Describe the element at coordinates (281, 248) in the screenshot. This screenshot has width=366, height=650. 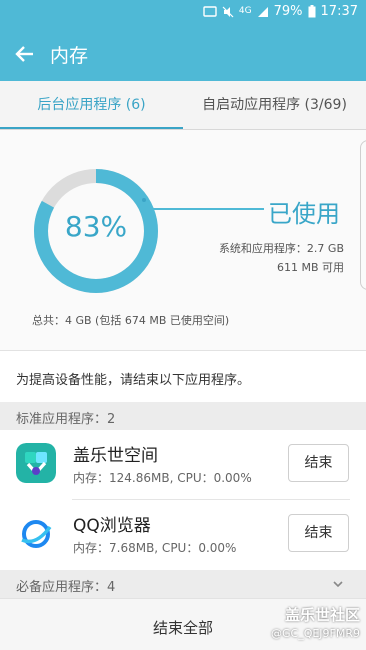
I see `system-apps-usage: 系统和应用程序：2.7 GB` at that location.